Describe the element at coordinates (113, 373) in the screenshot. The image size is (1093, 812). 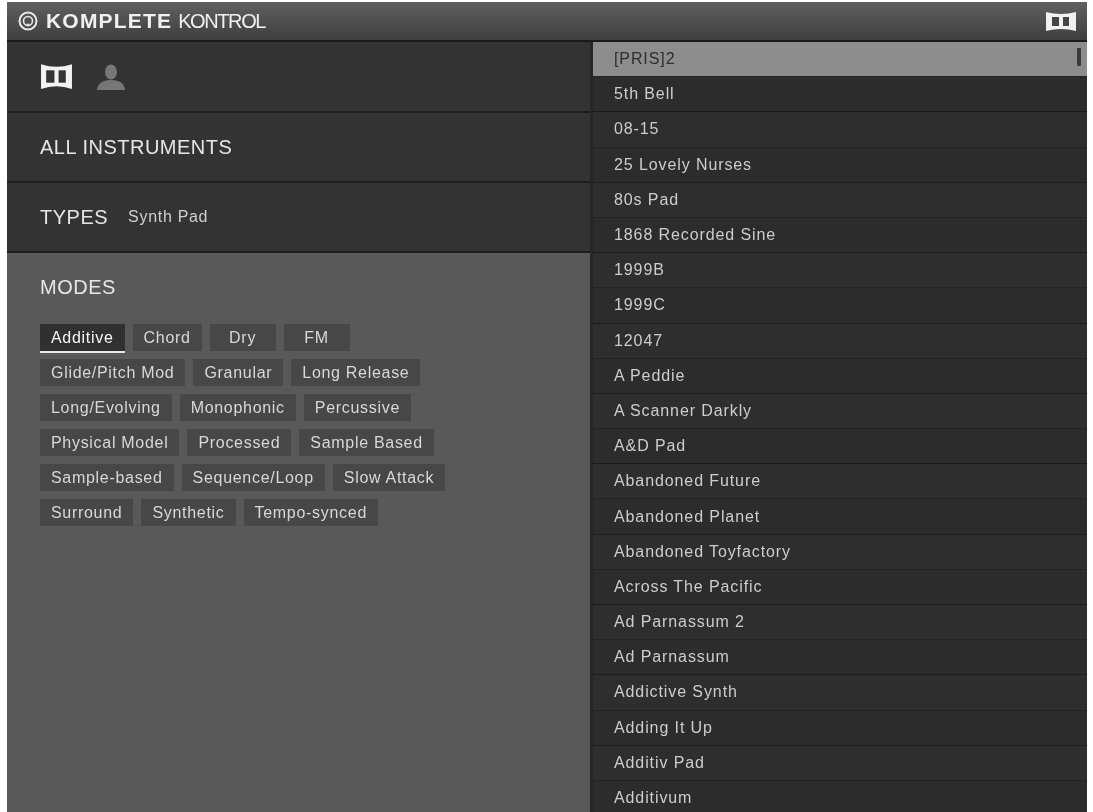
I see `mode-tag: Glide/Pitch Mod` at that location.